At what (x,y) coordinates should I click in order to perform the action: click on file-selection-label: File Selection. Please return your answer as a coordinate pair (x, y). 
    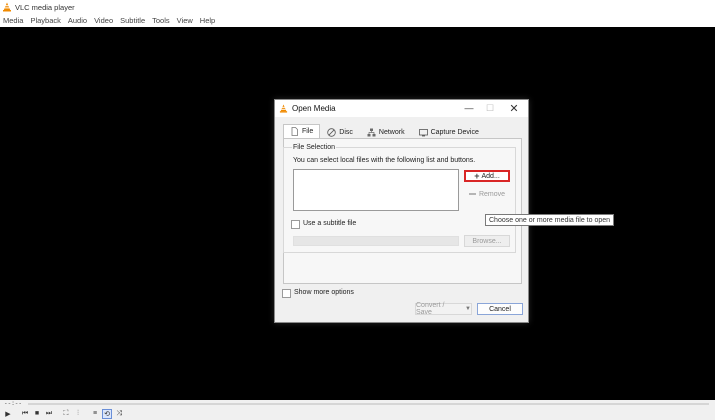
    Looking at the image, I should click on (314, 147).